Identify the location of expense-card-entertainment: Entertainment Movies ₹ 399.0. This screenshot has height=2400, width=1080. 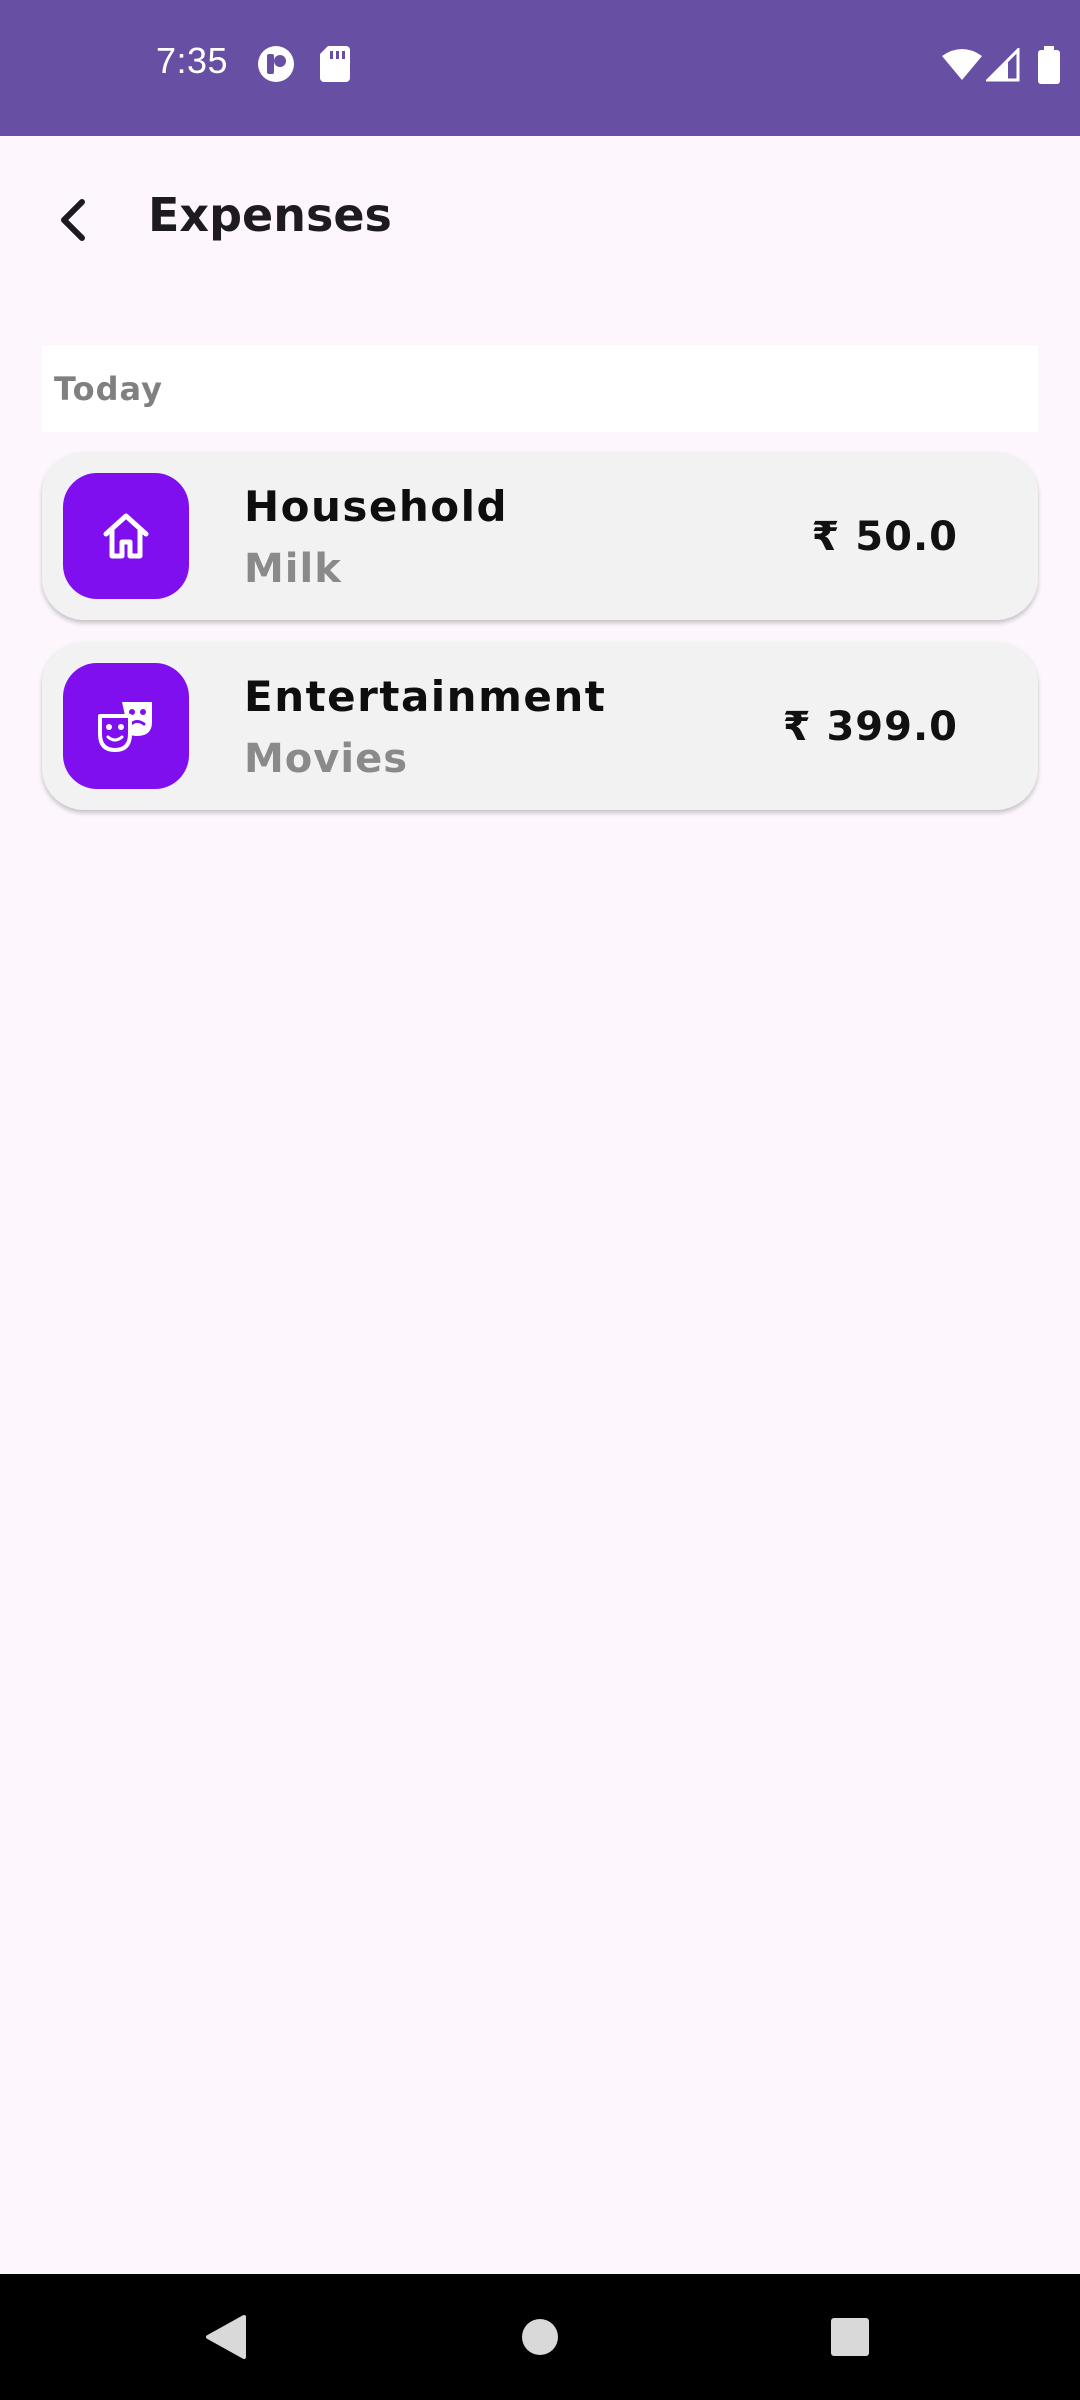
(540, 726).